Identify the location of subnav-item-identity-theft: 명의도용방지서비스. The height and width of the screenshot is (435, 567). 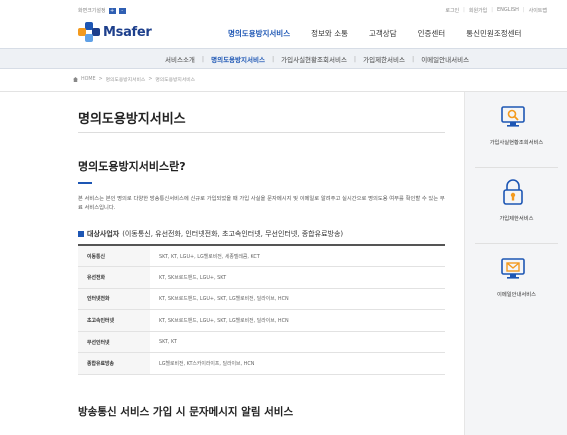
(238, 59).